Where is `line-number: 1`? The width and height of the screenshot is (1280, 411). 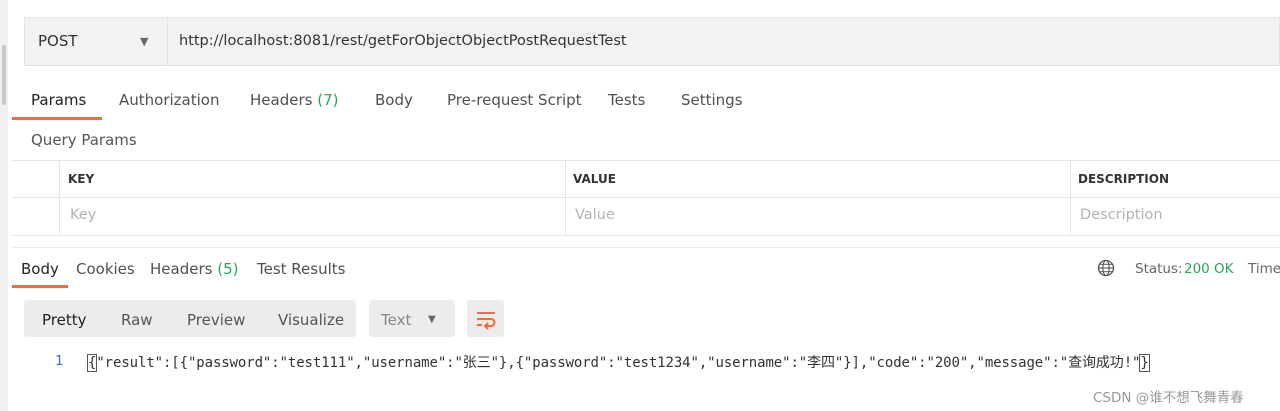
line-number: 1 is located at coordinates (59, 361).